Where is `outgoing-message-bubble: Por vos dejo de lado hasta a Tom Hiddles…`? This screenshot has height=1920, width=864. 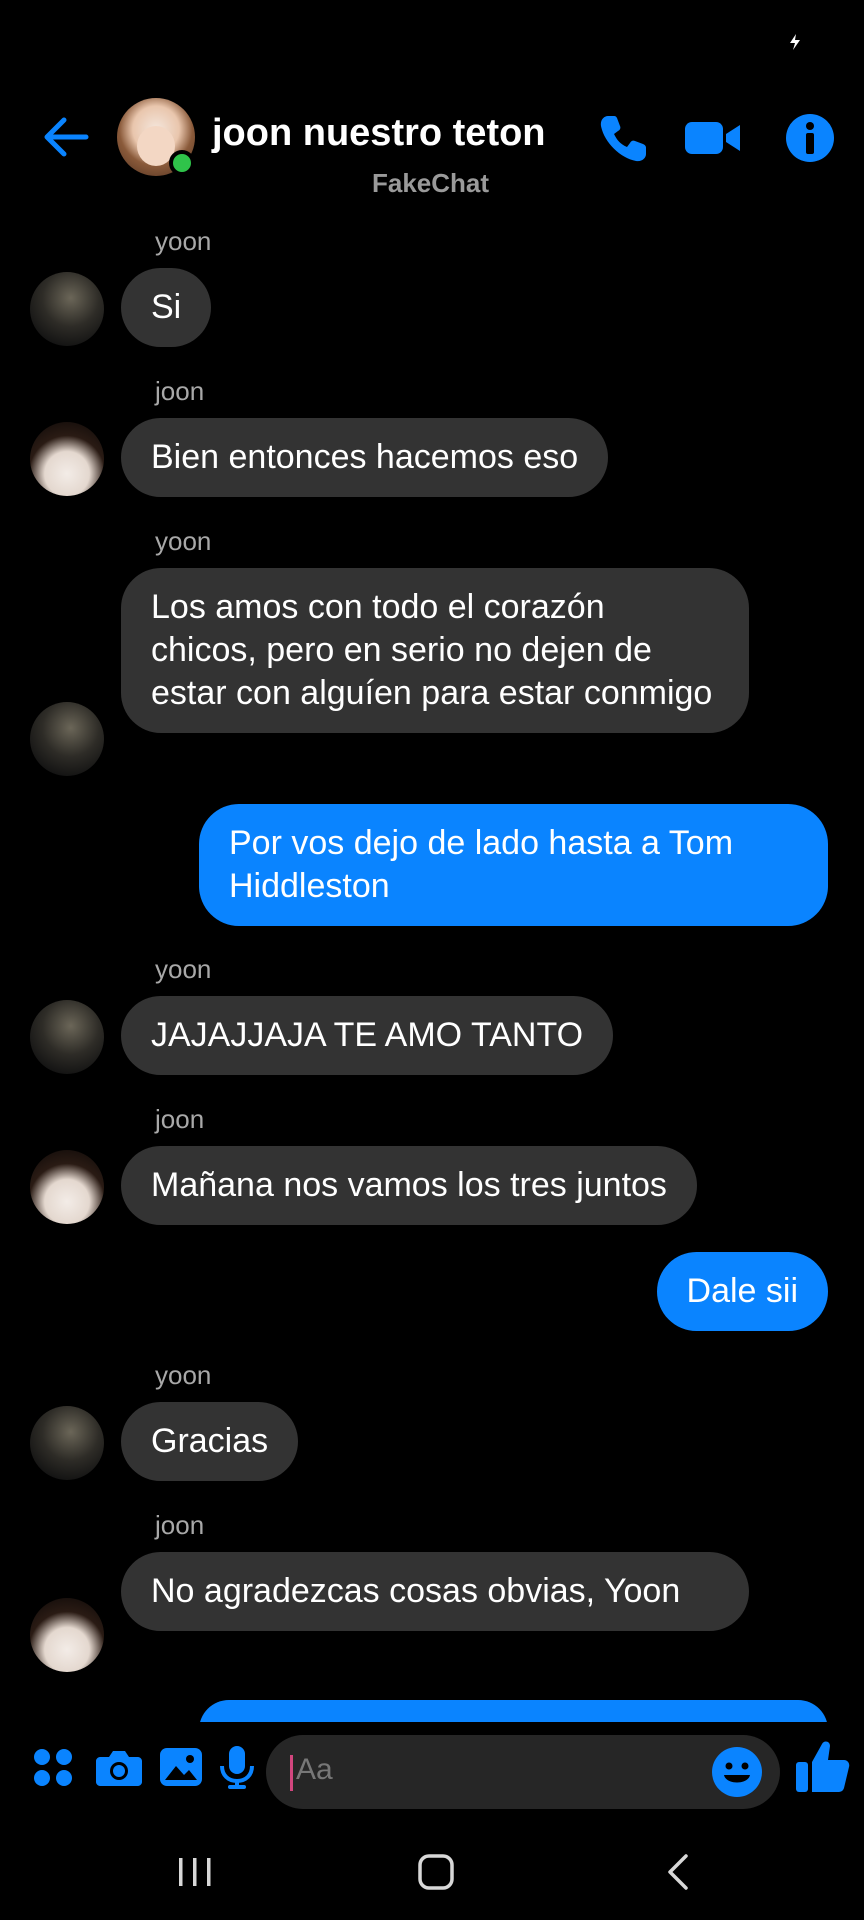 outgoing-message-bubble: Por vos dejo de lado hasta a Tom Hiddles… is located at coordinates (513, 865).